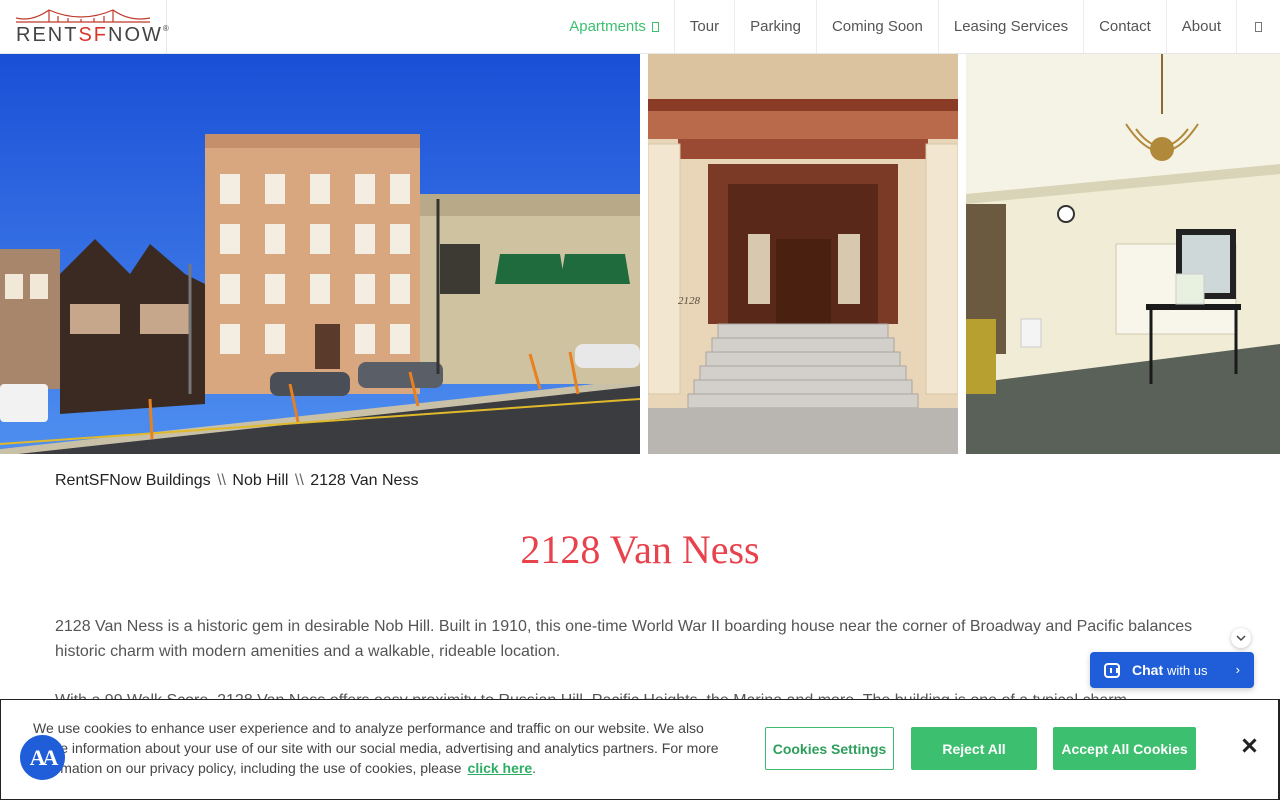 This screenshot has width=1280, height=800. Describe the element at coordinates (1148, 670) in the screenshot. I see `chat-label-bold: Chat` at that location.